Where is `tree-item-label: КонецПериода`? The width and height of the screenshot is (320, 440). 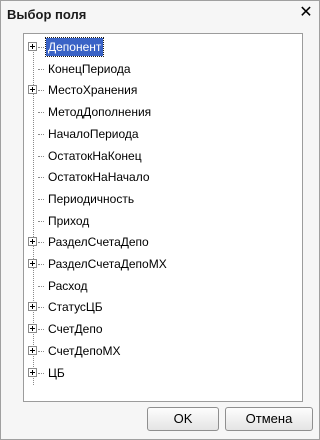
tree-item-label: КонецПериода is located at coordinates (89, 69).